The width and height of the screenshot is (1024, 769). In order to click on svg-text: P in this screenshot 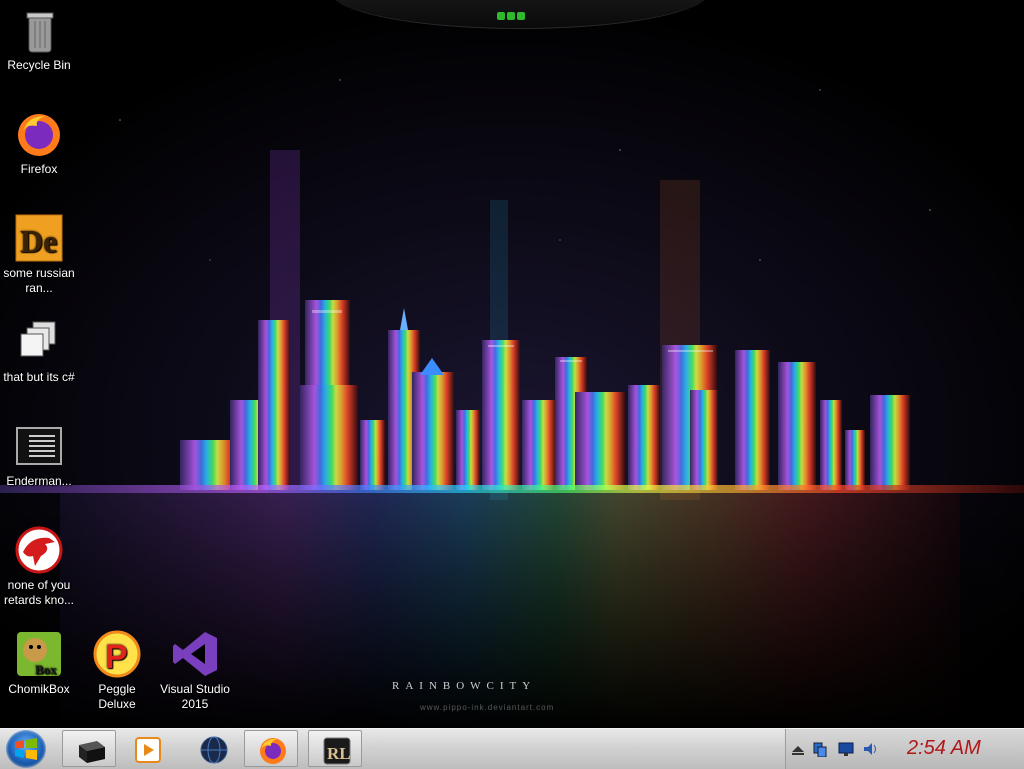, I will do `click(116, 657)`.